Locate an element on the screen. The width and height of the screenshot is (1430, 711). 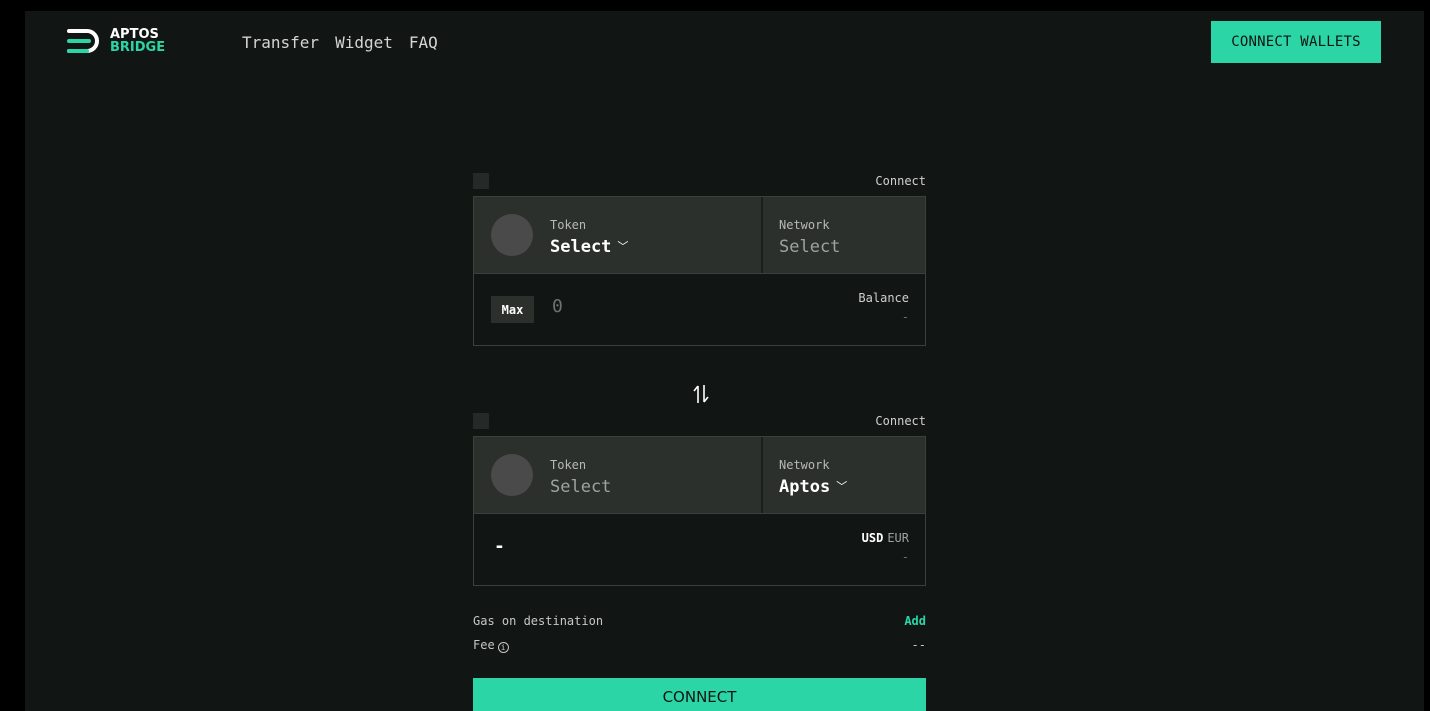
source-network-selector: Network Select is located at coordinates (844, 235).